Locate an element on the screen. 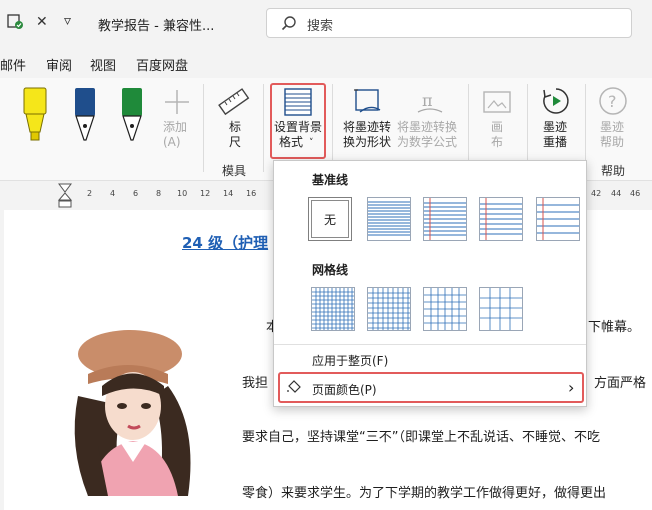  page-color-label: 页面颜色(P) is located at coordinates (344, 390).